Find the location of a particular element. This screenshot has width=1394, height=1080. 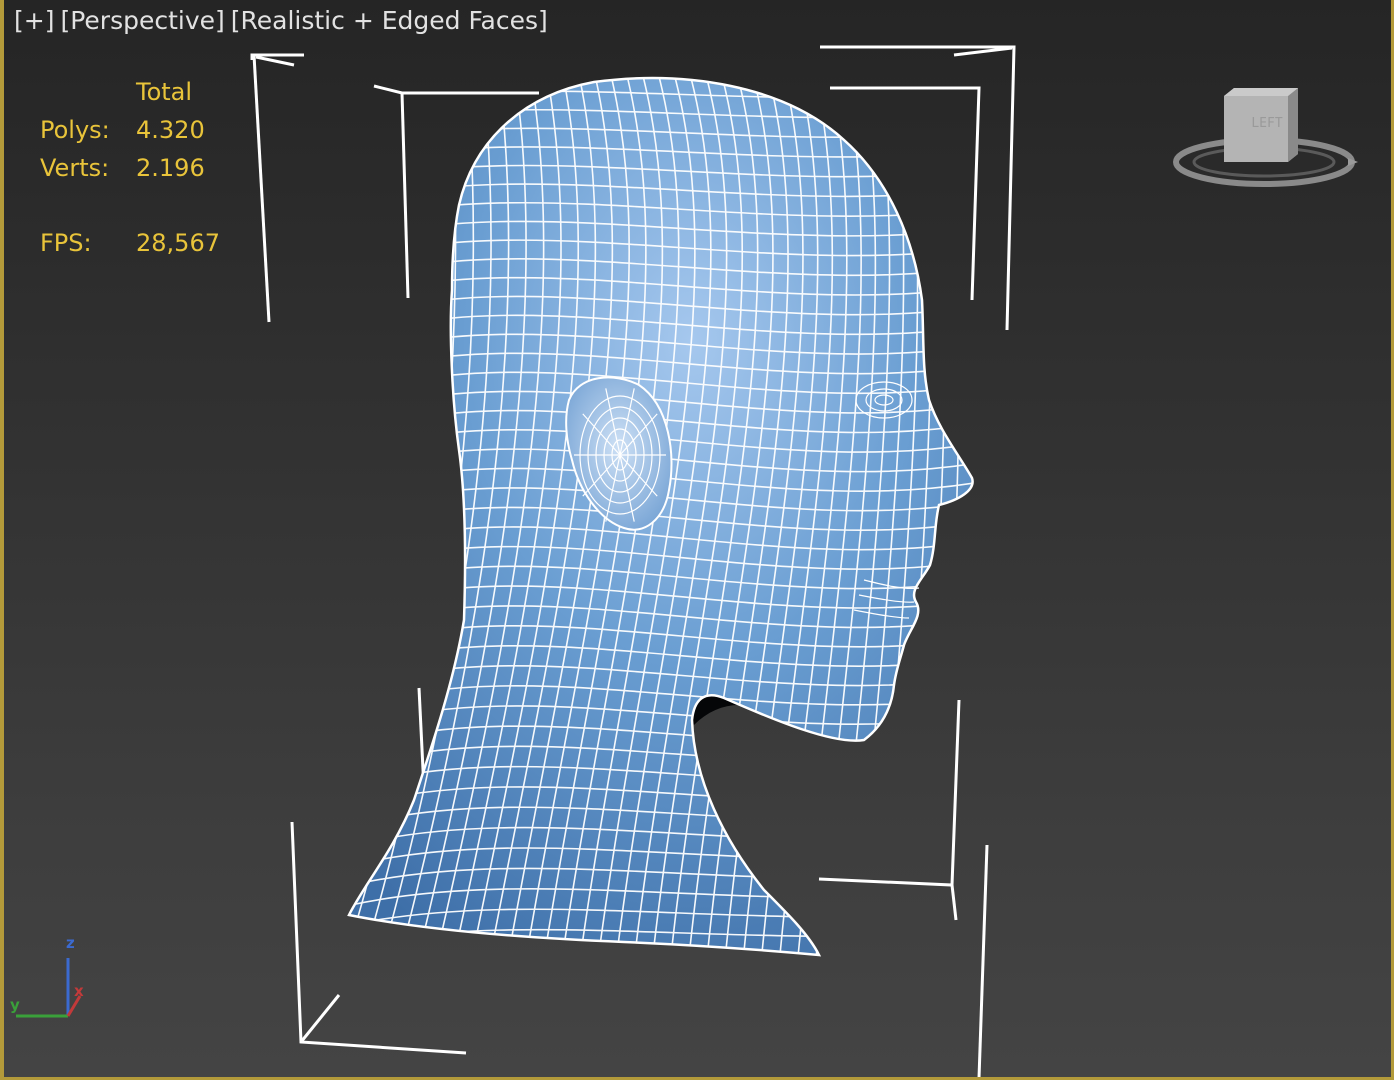

x-axis-label: x is located at coordinates (79, 991).